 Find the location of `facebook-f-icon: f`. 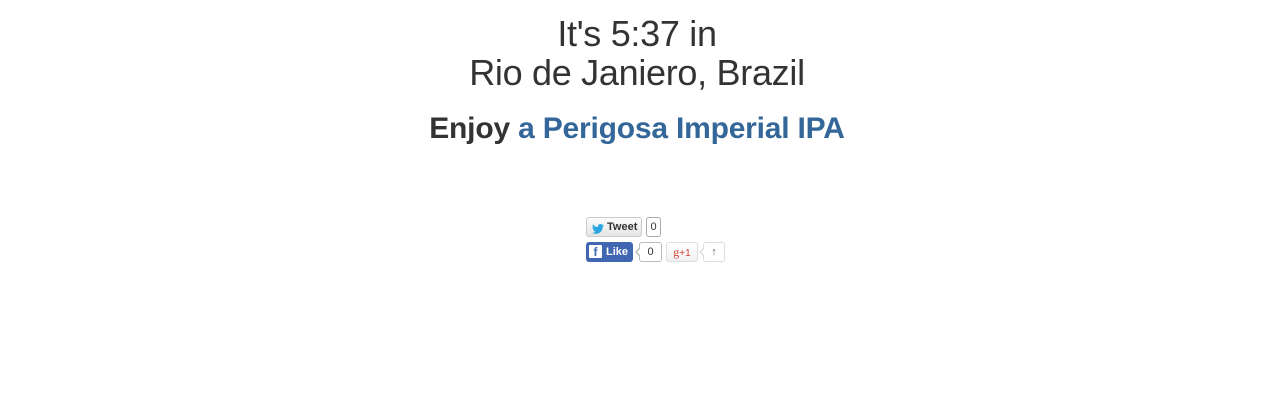

facebook-f-icon: f is located at coordinates (595, 252).